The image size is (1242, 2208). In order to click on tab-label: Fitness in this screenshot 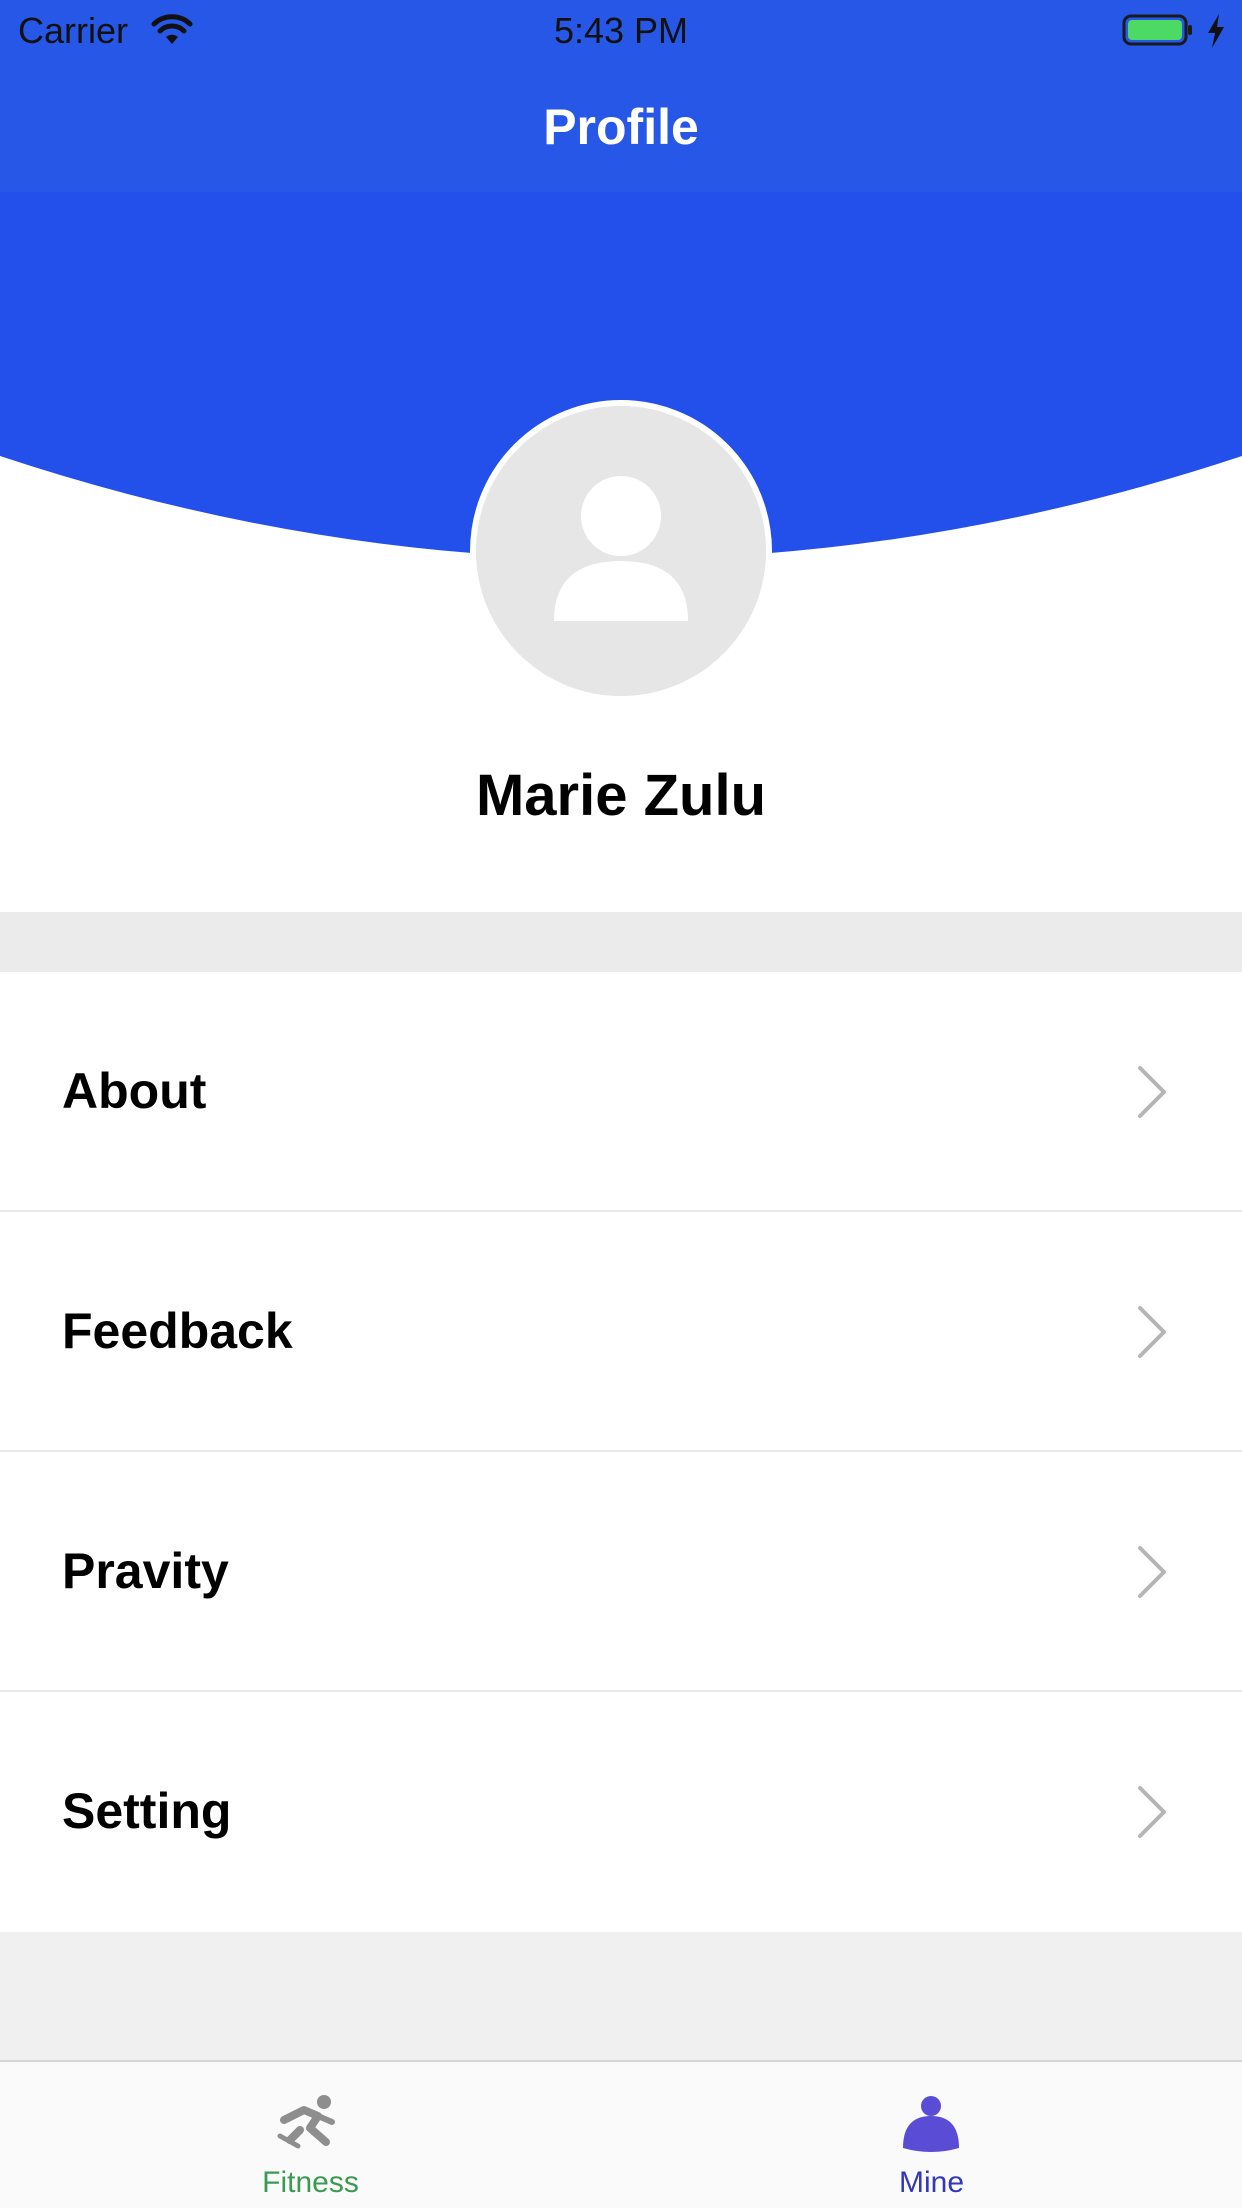, I will do `click(310, 2182)`.